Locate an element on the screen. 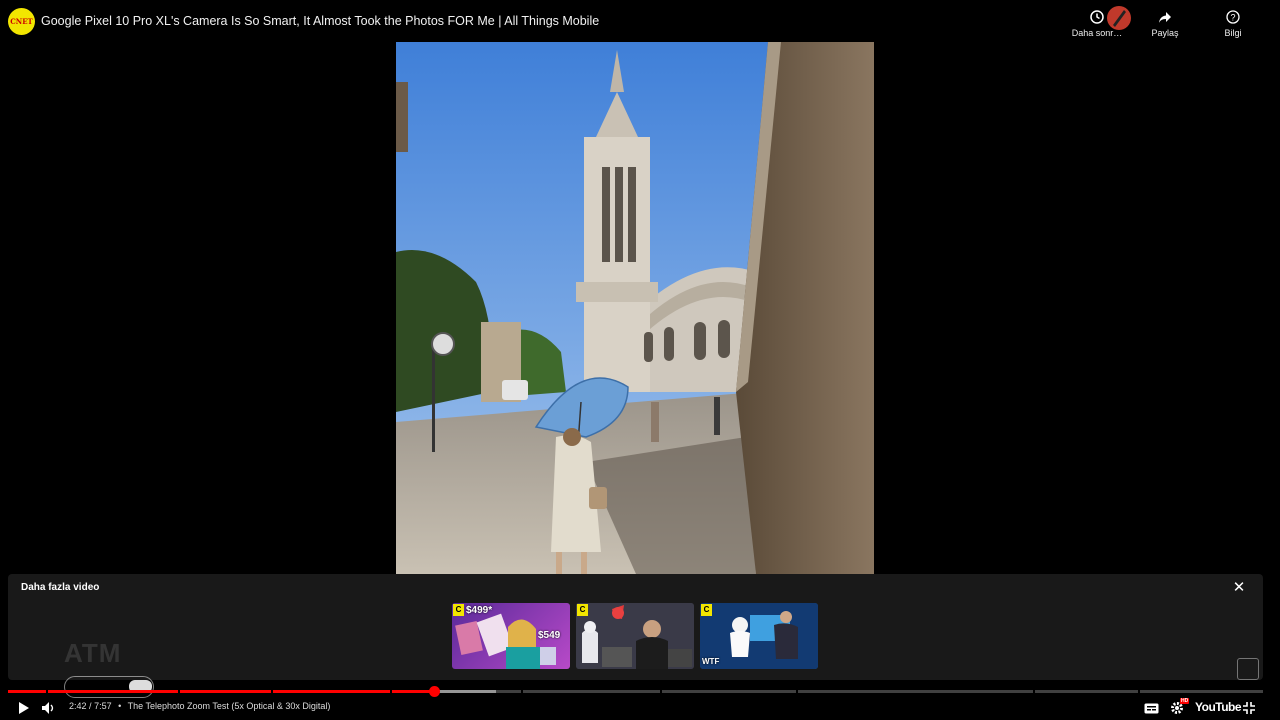 Image resolution: width=1280 pixels, height=720 pixels. suggested-video-thumbnail: C is located at coordinates (635, 636).